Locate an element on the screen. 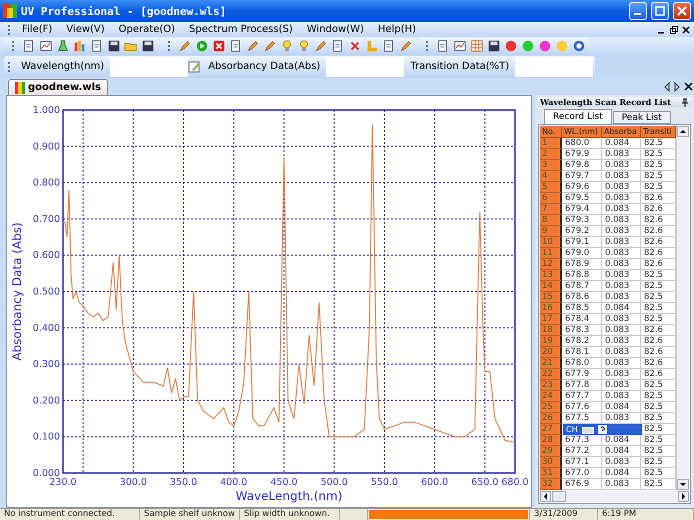 This screenshot has width=694, height=520. panel-tab: Peak List is located at coordinates (641, 117).